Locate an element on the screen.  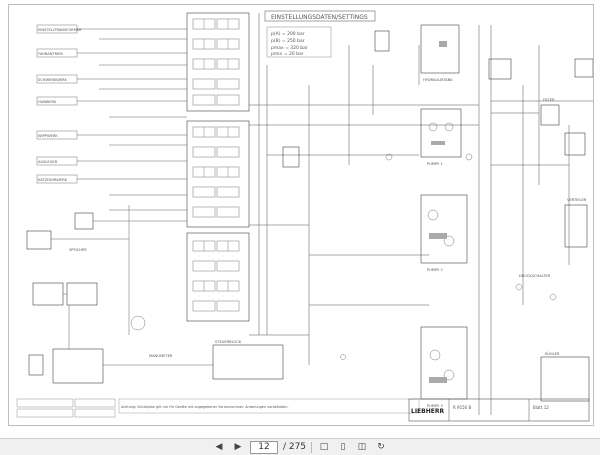
single-page-icon: ▯ is located at coordinates (343, 447).